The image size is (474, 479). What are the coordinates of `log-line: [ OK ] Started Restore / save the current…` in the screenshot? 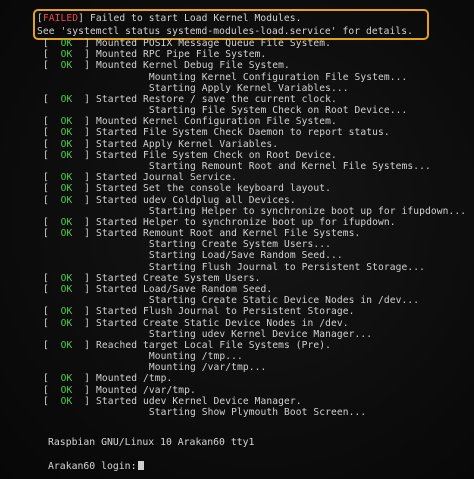 It's located at (190, 99).